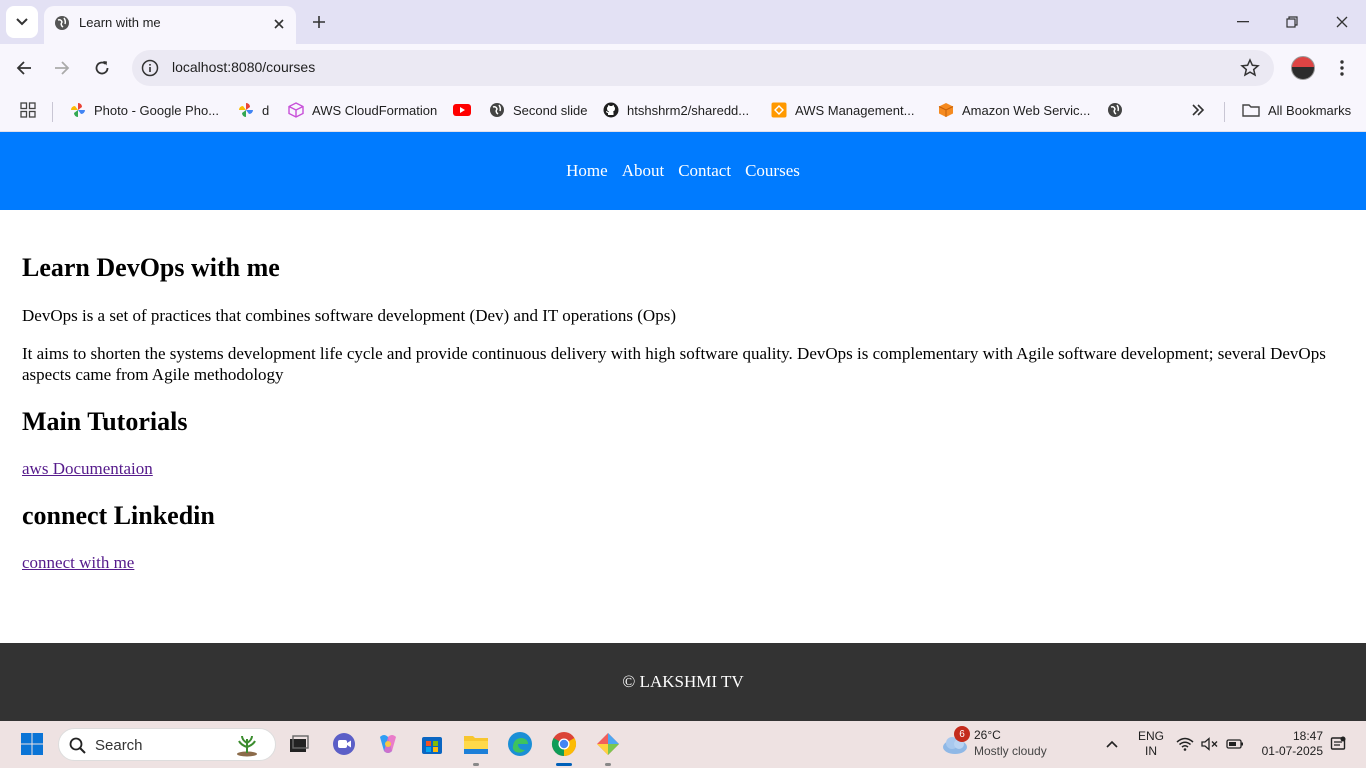 The image size is (1366, 768). Describe the element at coordinates (1224, 112) in the screenshot. I see `bookmarks-divider` at that location.